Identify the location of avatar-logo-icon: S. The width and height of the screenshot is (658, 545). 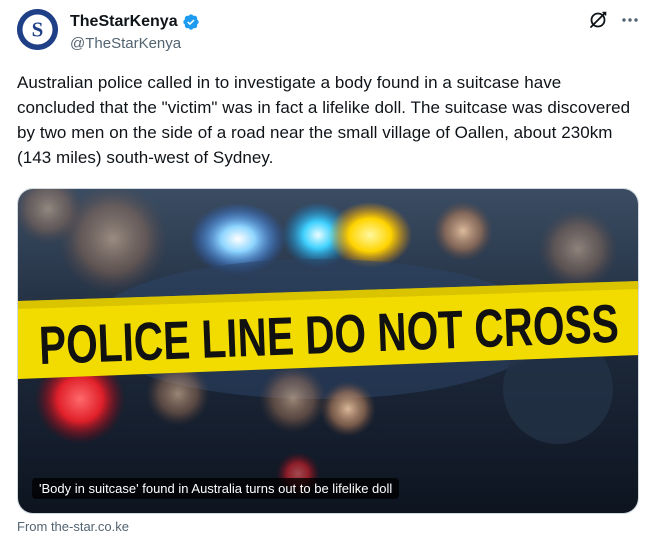
(37, 29).